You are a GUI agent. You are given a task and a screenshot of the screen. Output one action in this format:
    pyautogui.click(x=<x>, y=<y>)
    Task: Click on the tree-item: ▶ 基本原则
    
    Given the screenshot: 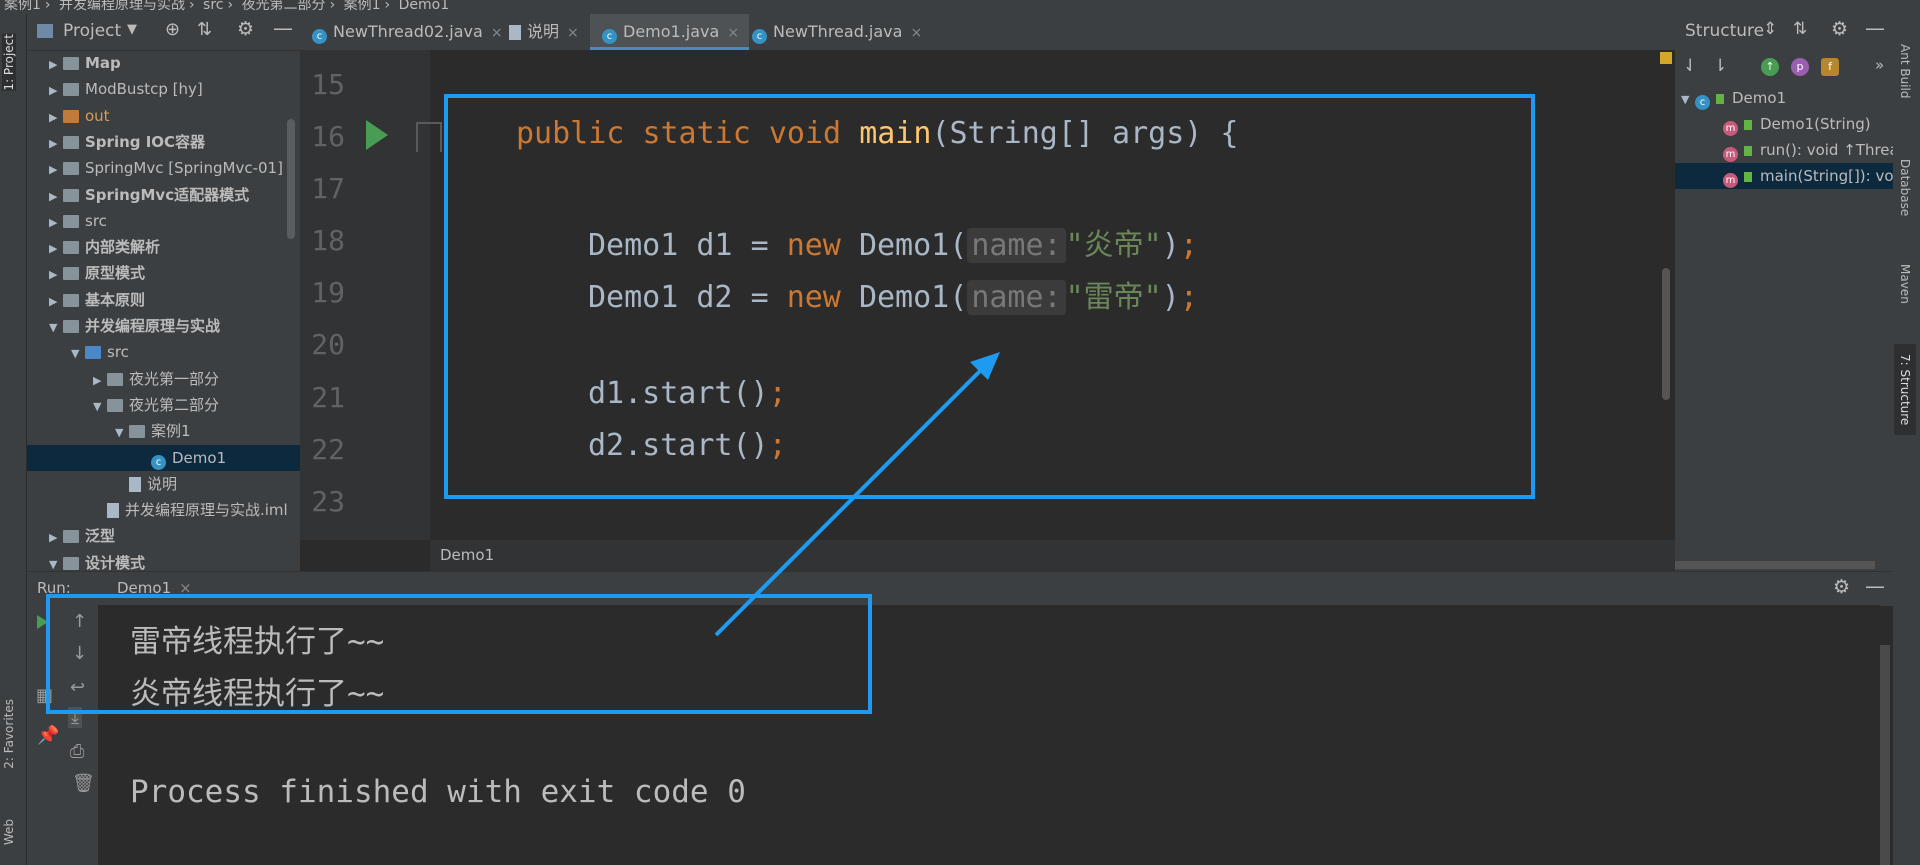 What is the action you would take?
    pyautogui.click(x=163, y=300)
    